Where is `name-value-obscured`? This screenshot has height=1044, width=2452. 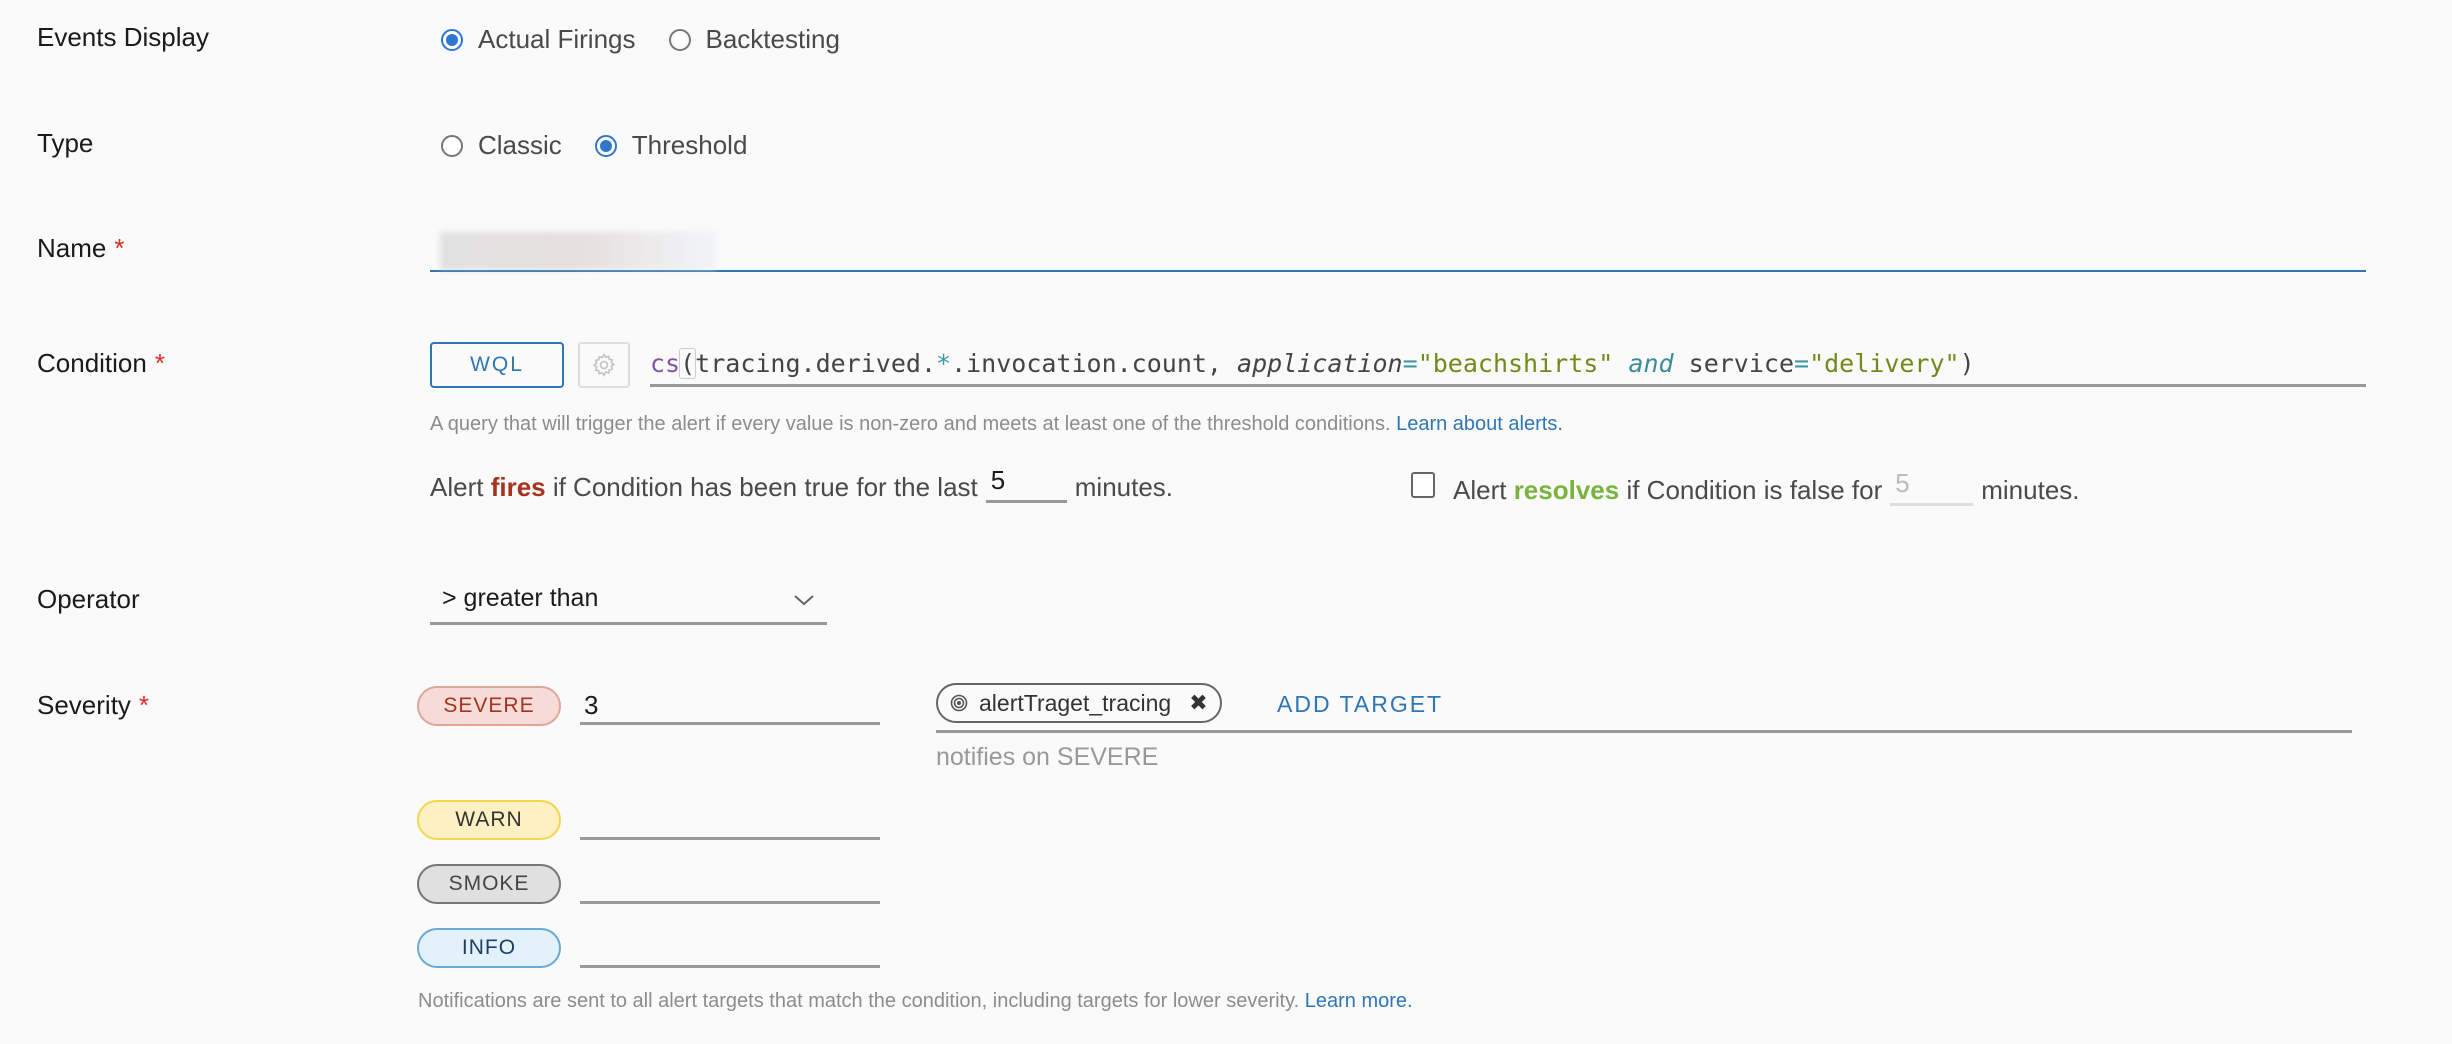
name-value-obscured is located at coordinates (578, 251).